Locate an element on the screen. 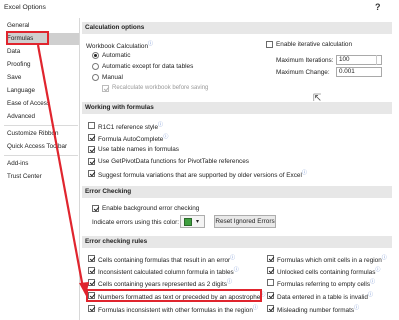 The width and height of the screenshot is (399, 320). nav-item-trust-center: Trust Center is located at coordinates (43, 177).